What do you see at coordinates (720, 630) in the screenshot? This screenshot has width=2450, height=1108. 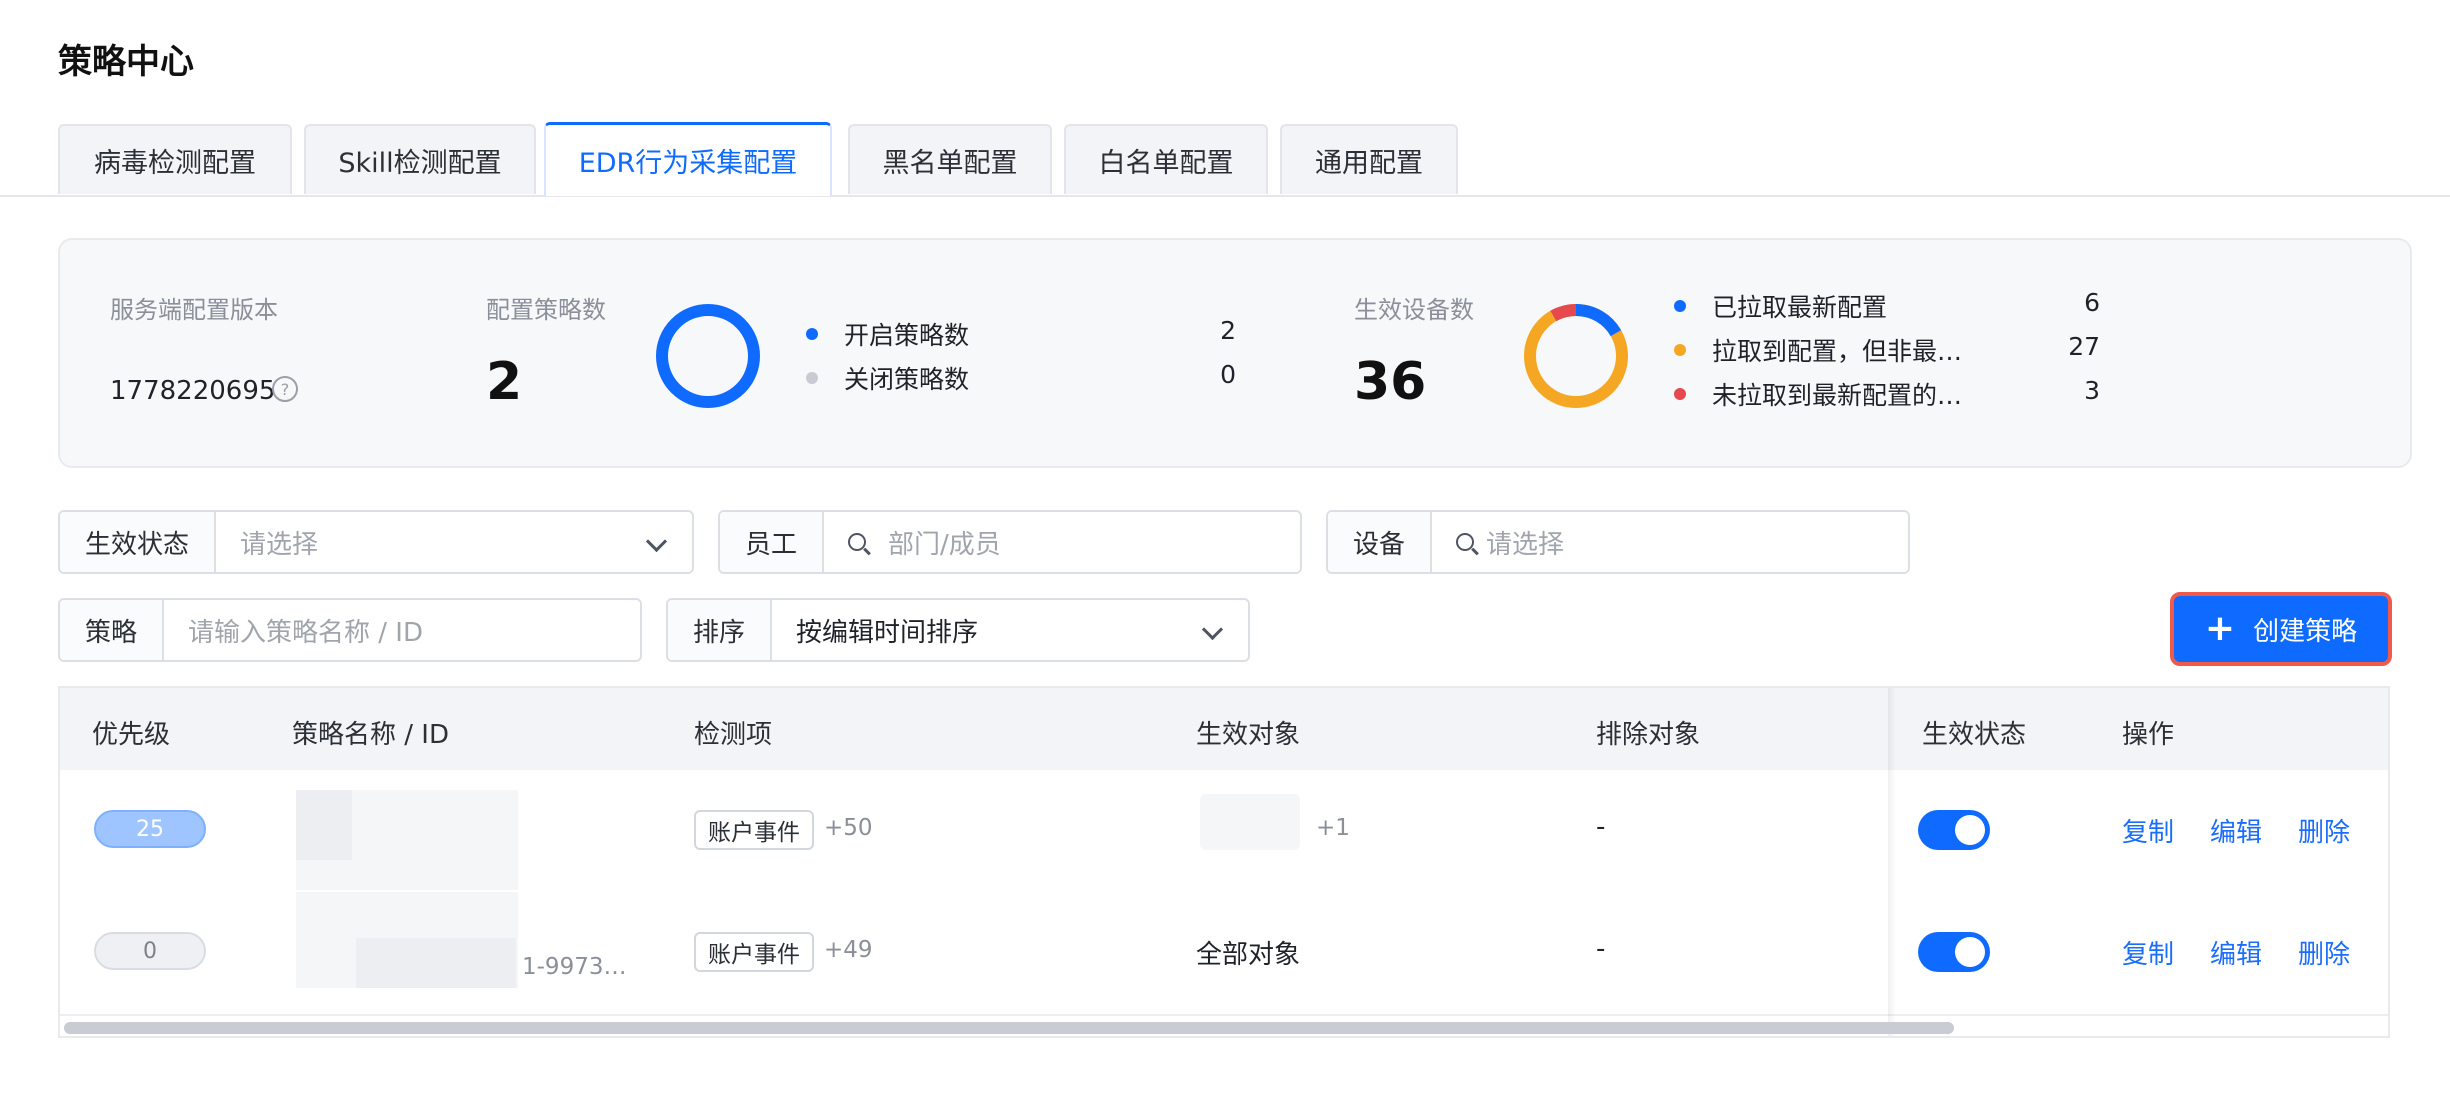 I see `sort-filter-label: 排序` at bounding box center [720, 630].